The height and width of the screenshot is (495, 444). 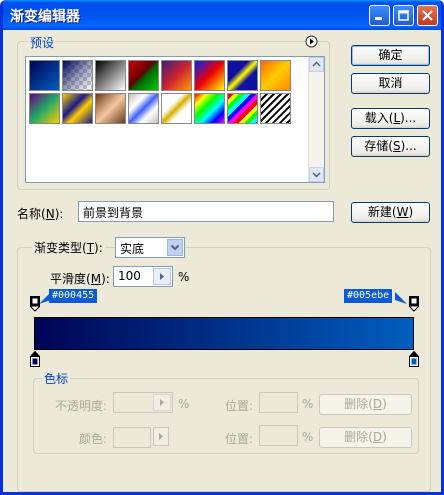 What do you see at coordinates (132, 437) in the screenshot?
I see `color-swatch-input` at bounding box center [132, 437].